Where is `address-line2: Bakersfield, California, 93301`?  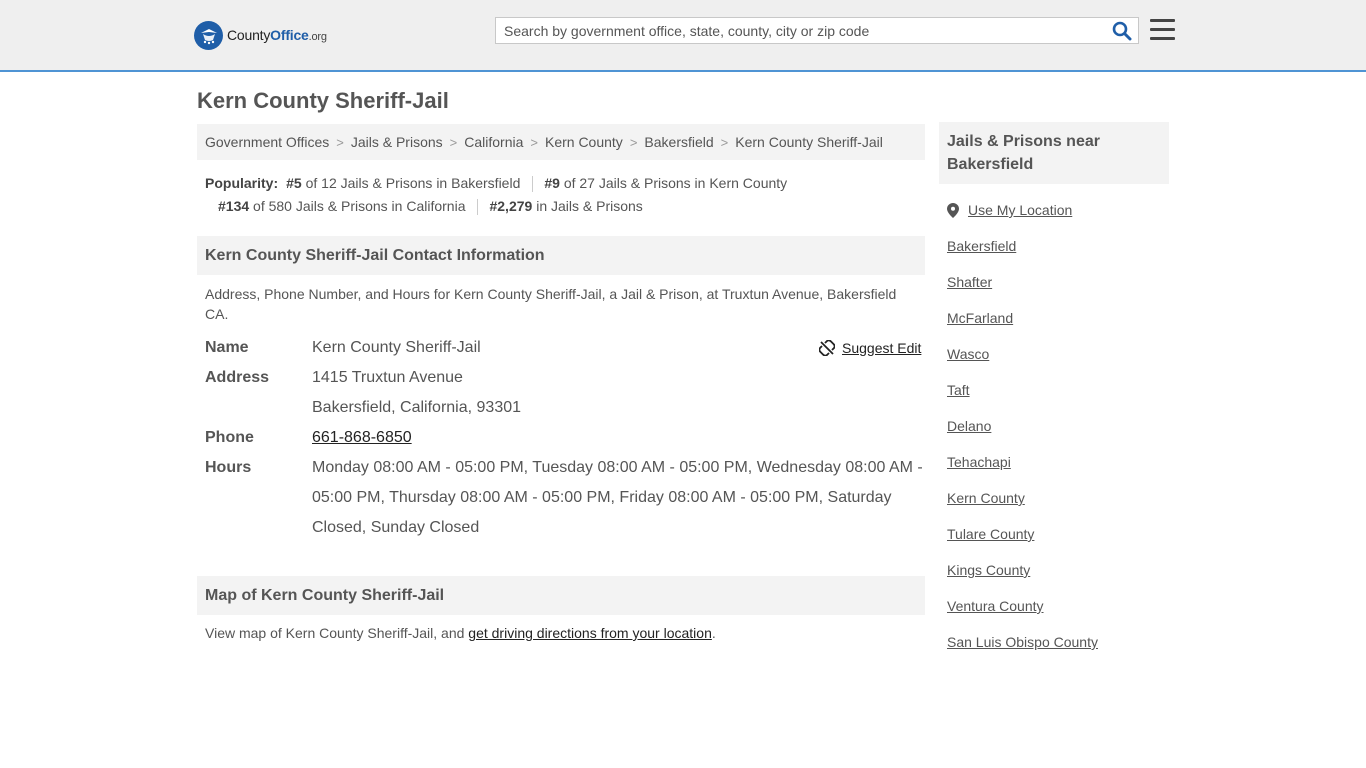
address-line2: Bakersfield, California, 93301 is located at coordinates (417, 407).